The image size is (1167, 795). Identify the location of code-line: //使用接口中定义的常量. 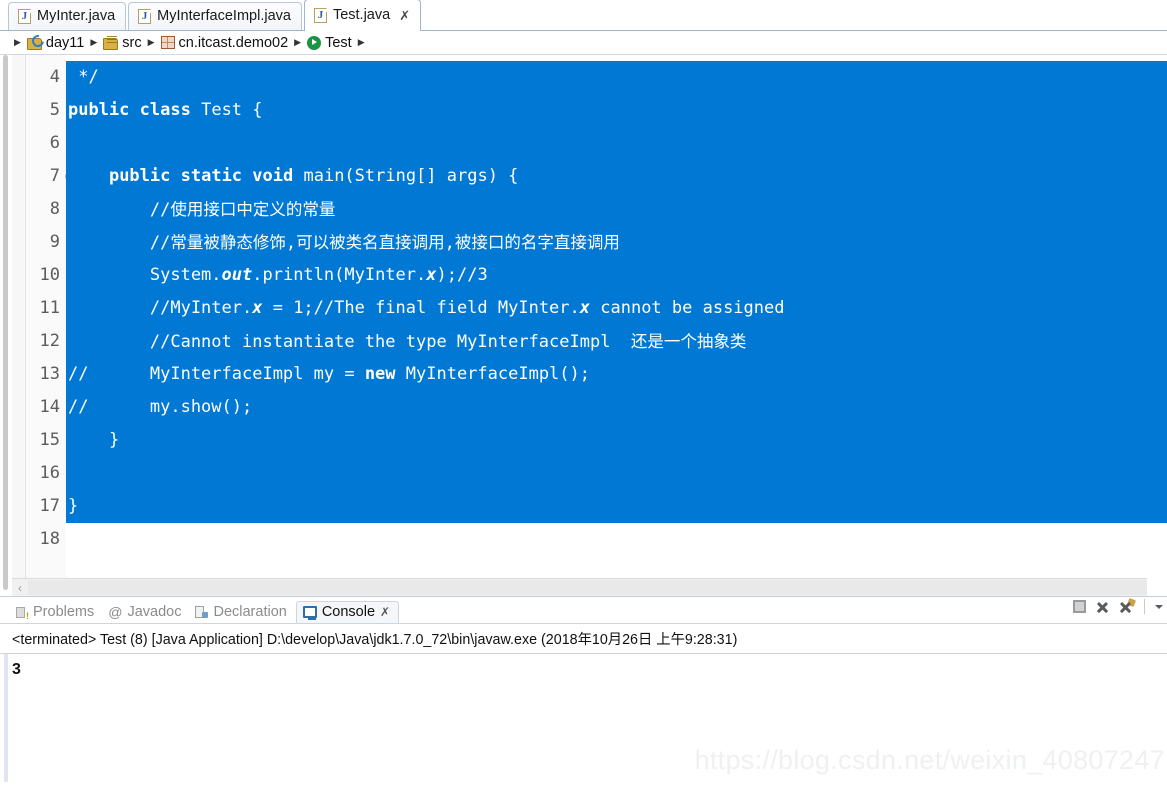
(616, 209).